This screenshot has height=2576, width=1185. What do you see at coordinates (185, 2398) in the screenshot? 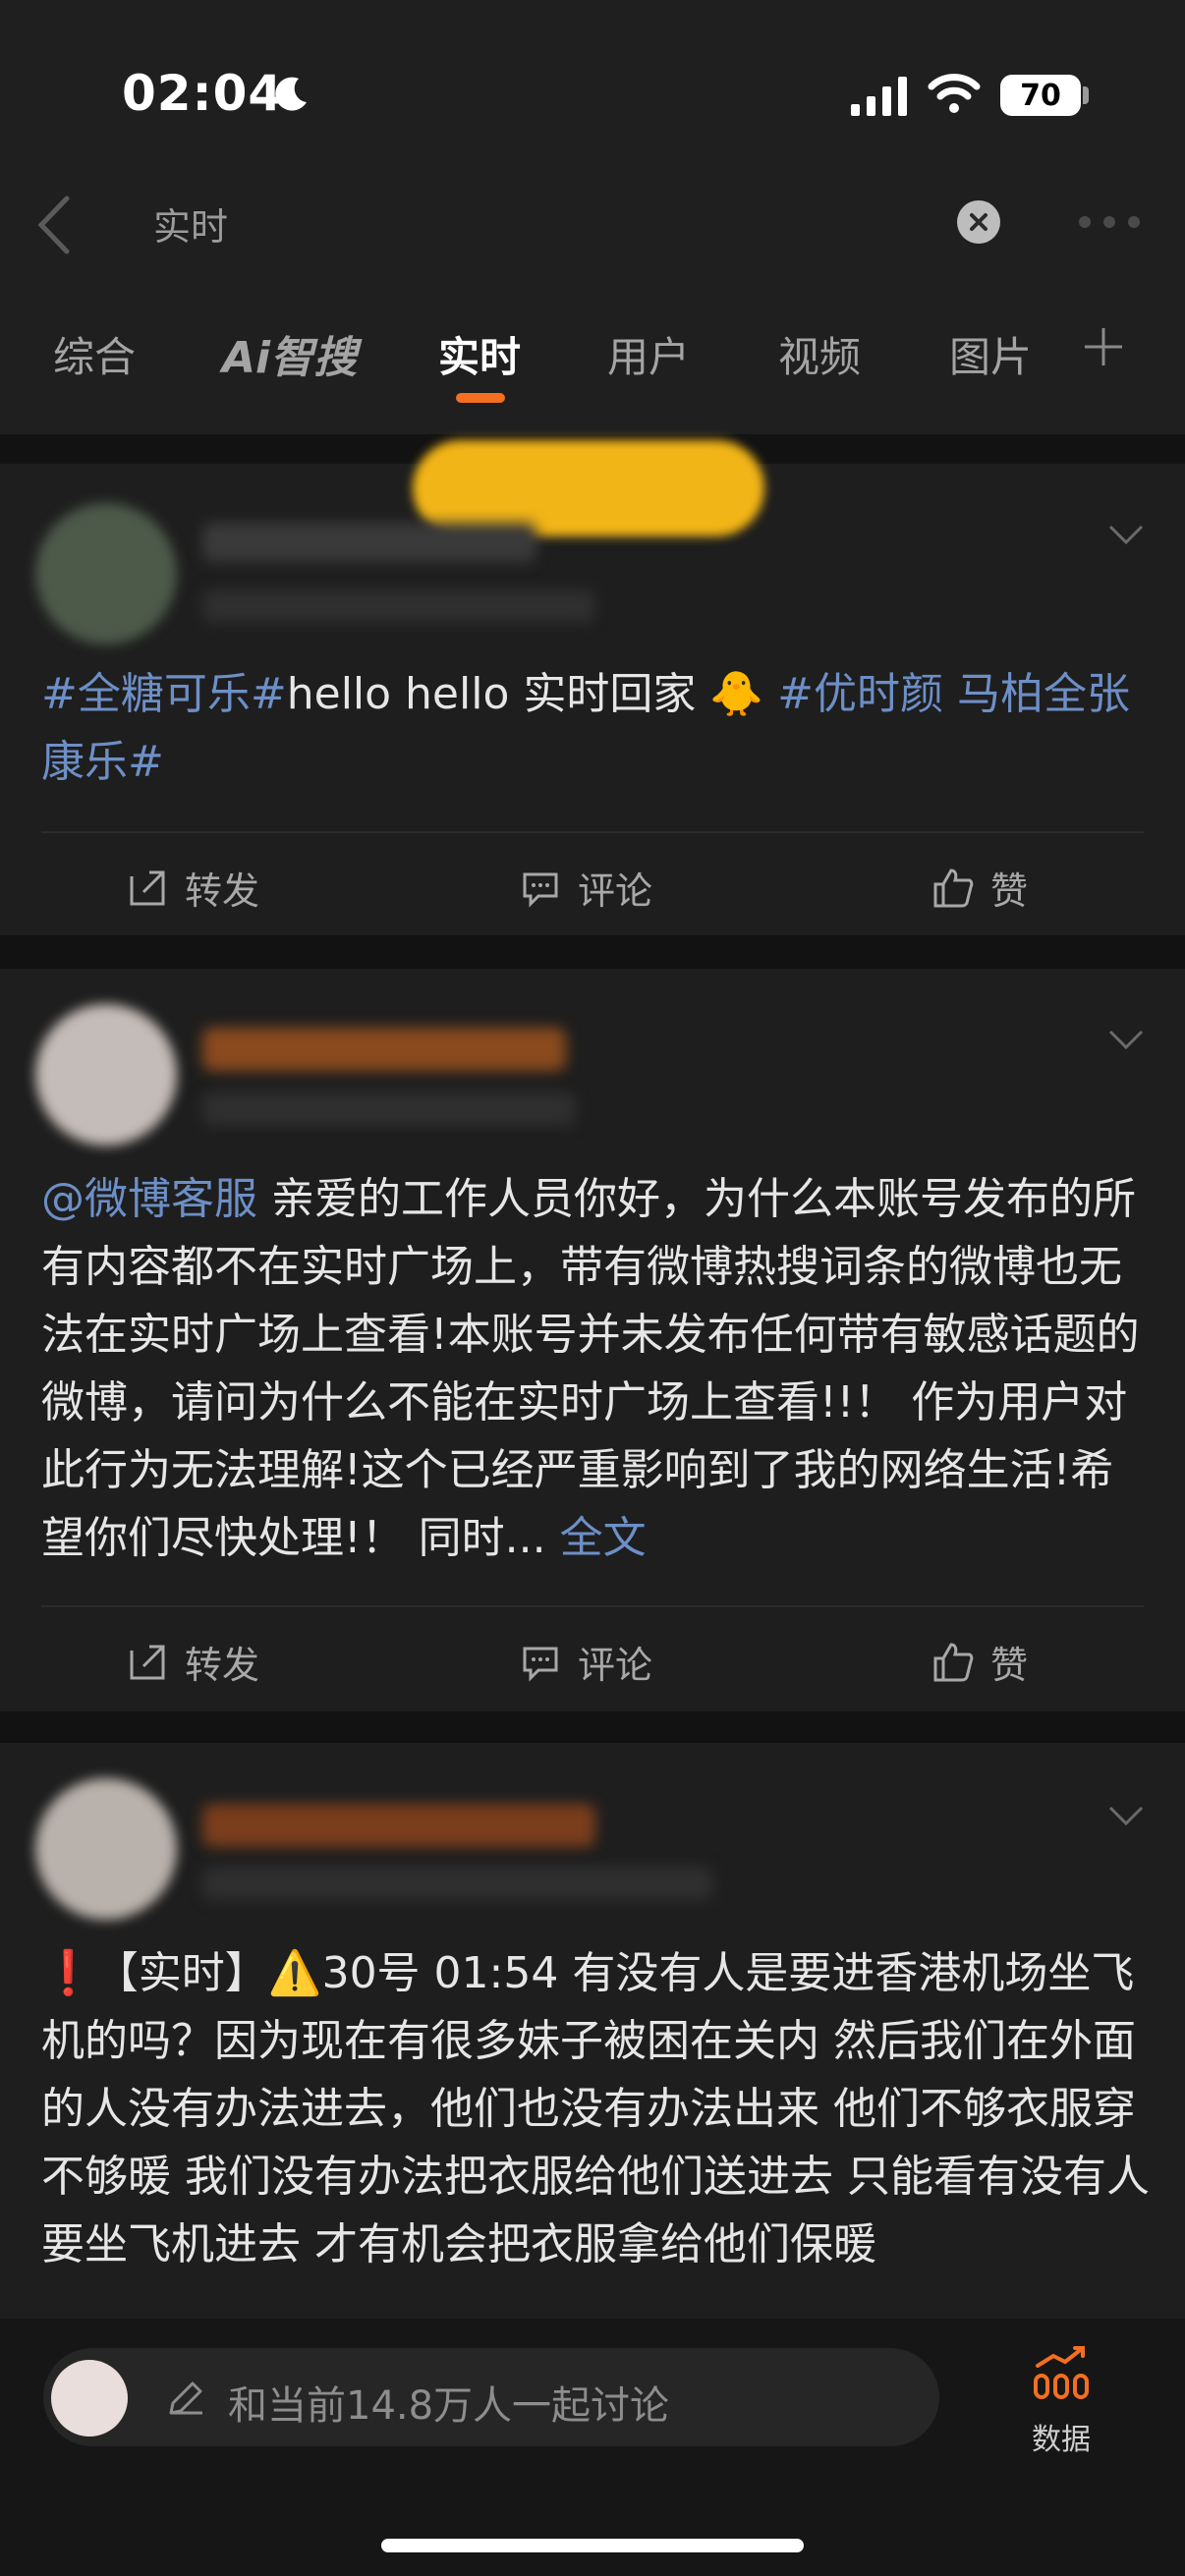
I see `pencil-icon` at bounding box center [185, 2398].